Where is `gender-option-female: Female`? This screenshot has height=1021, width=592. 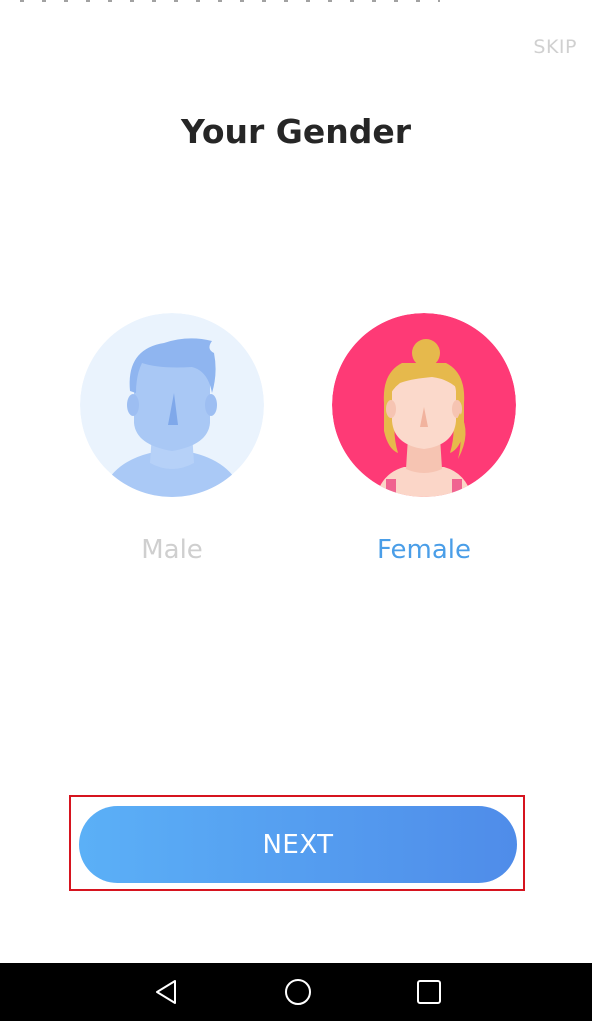 gender-option-female: Female is located at coordinates (424, 439).